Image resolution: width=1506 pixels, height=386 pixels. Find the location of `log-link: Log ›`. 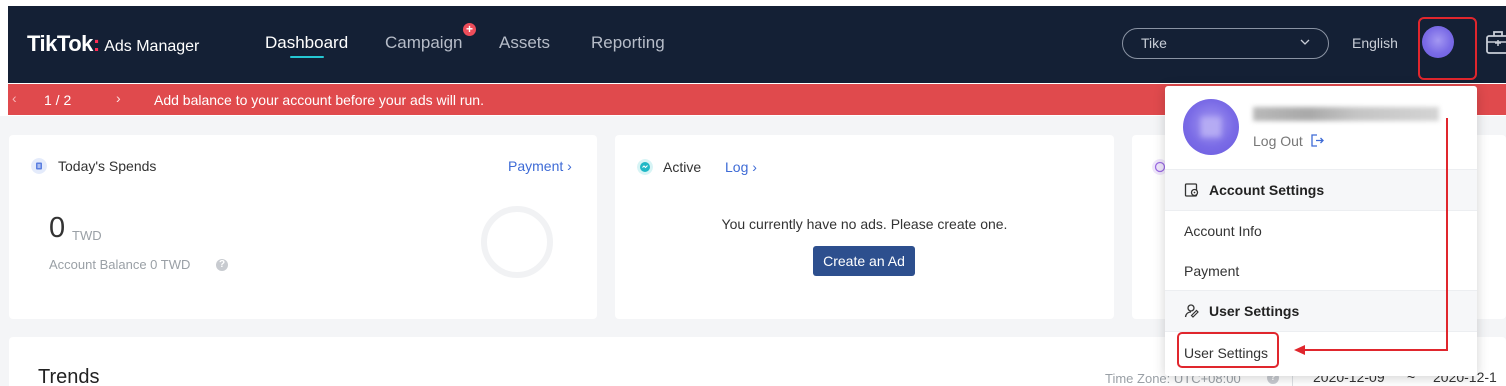

log-link: Log › is located at coordinates (741, 167).